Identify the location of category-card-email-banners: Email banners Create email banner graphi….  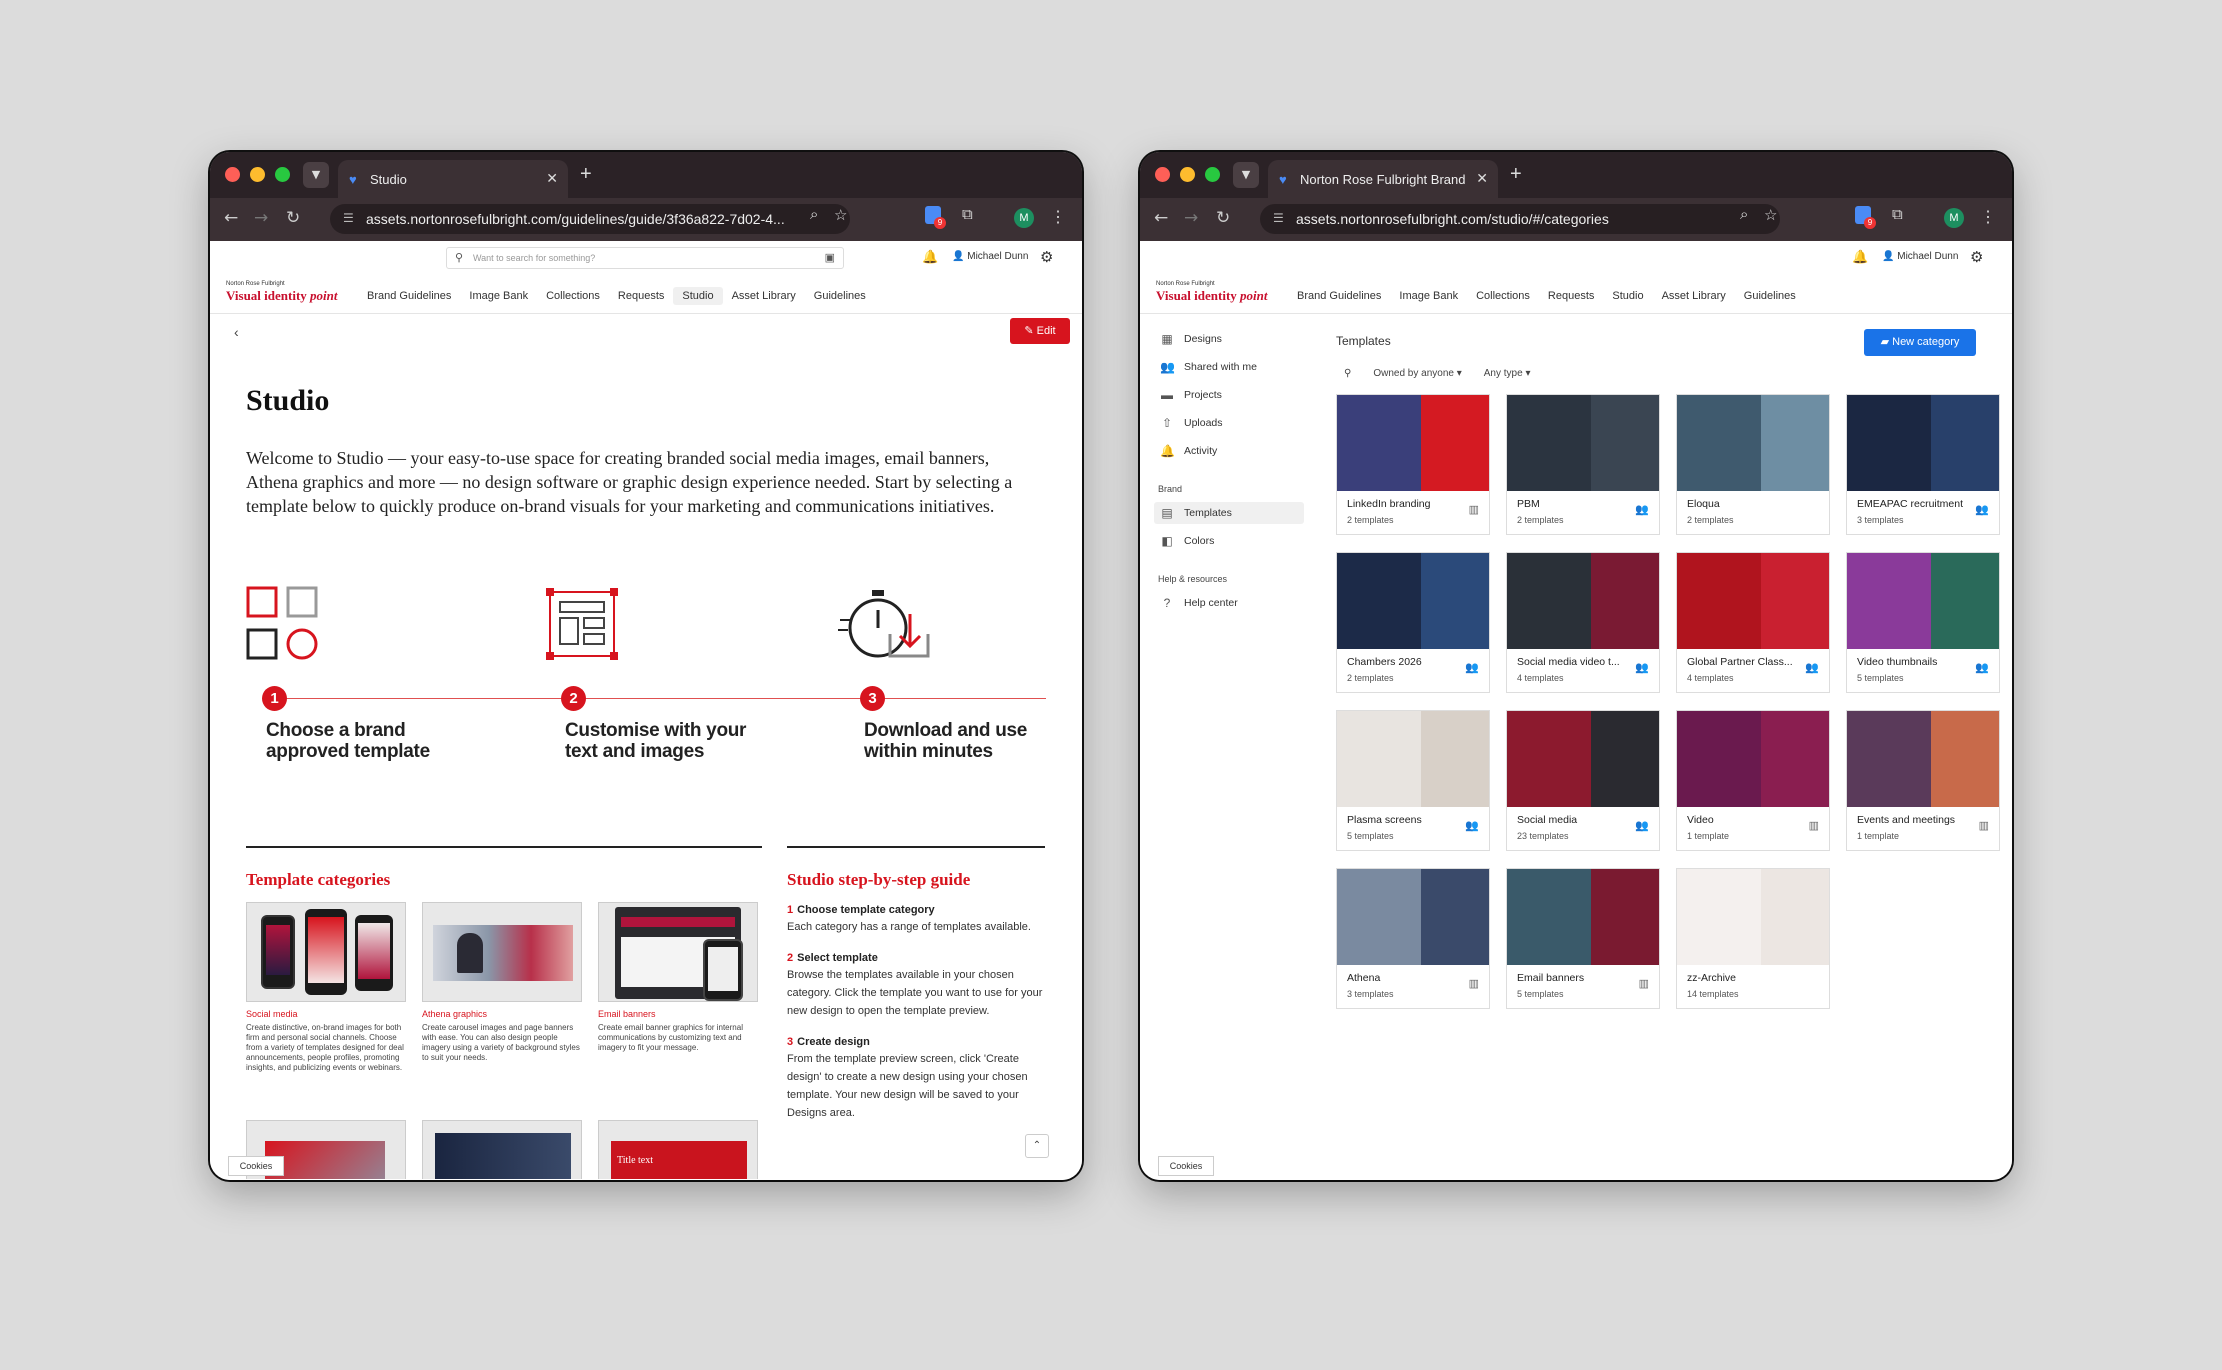
(678, 977).